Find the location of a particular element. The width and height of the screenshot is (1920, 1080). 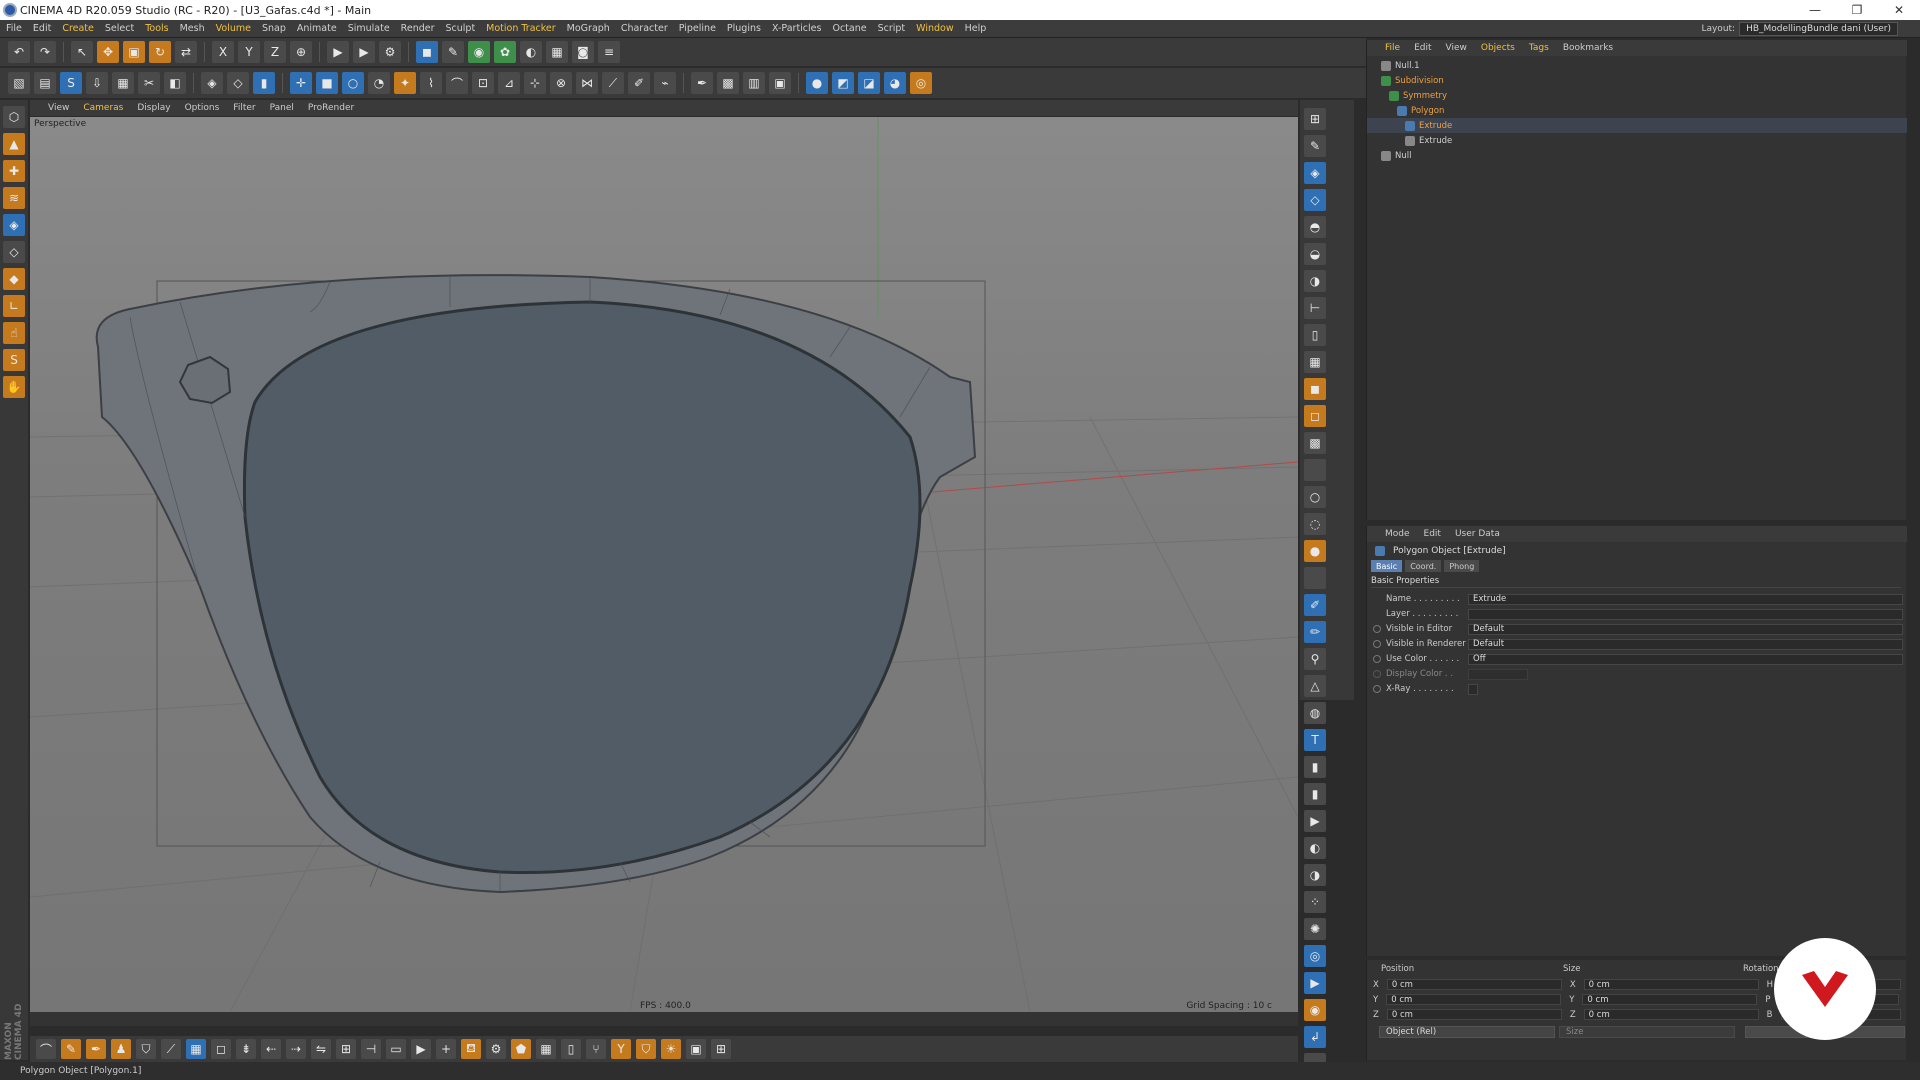

menu-plugins: Plugins is located at coordinates (744, 28).